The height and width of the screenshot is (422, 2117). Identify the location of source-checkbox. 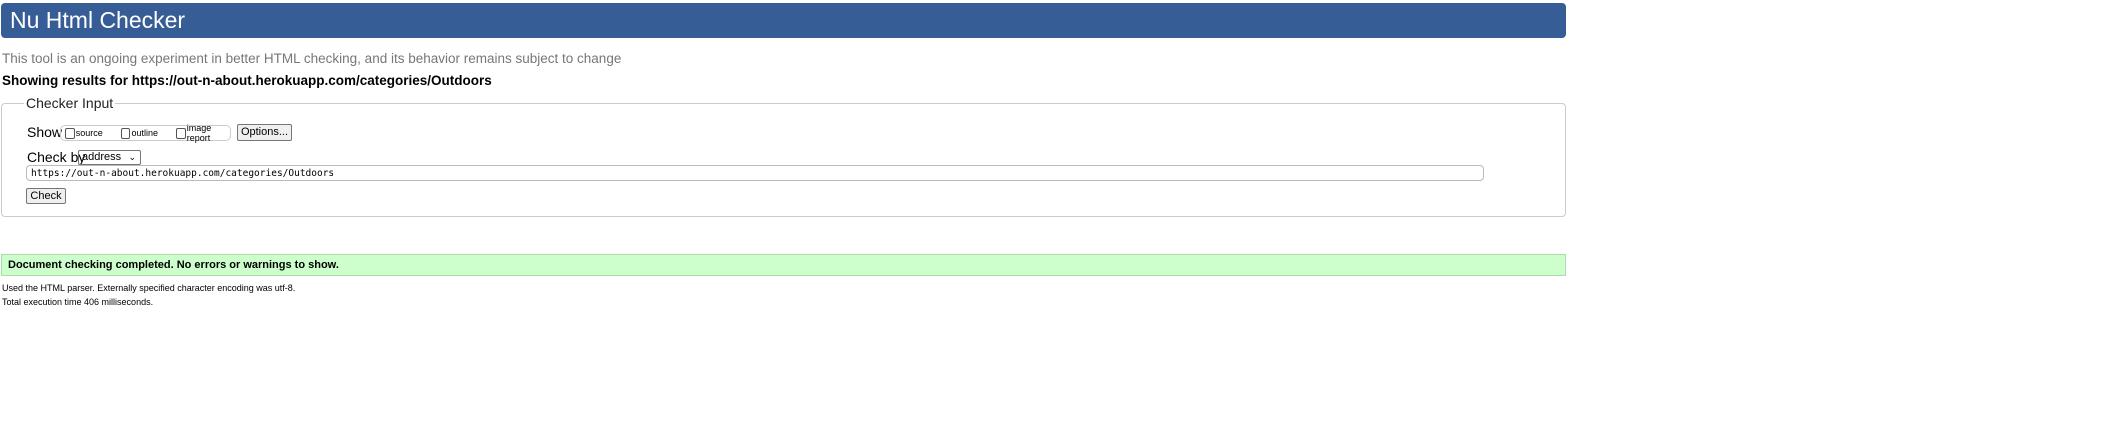
(70, 133).